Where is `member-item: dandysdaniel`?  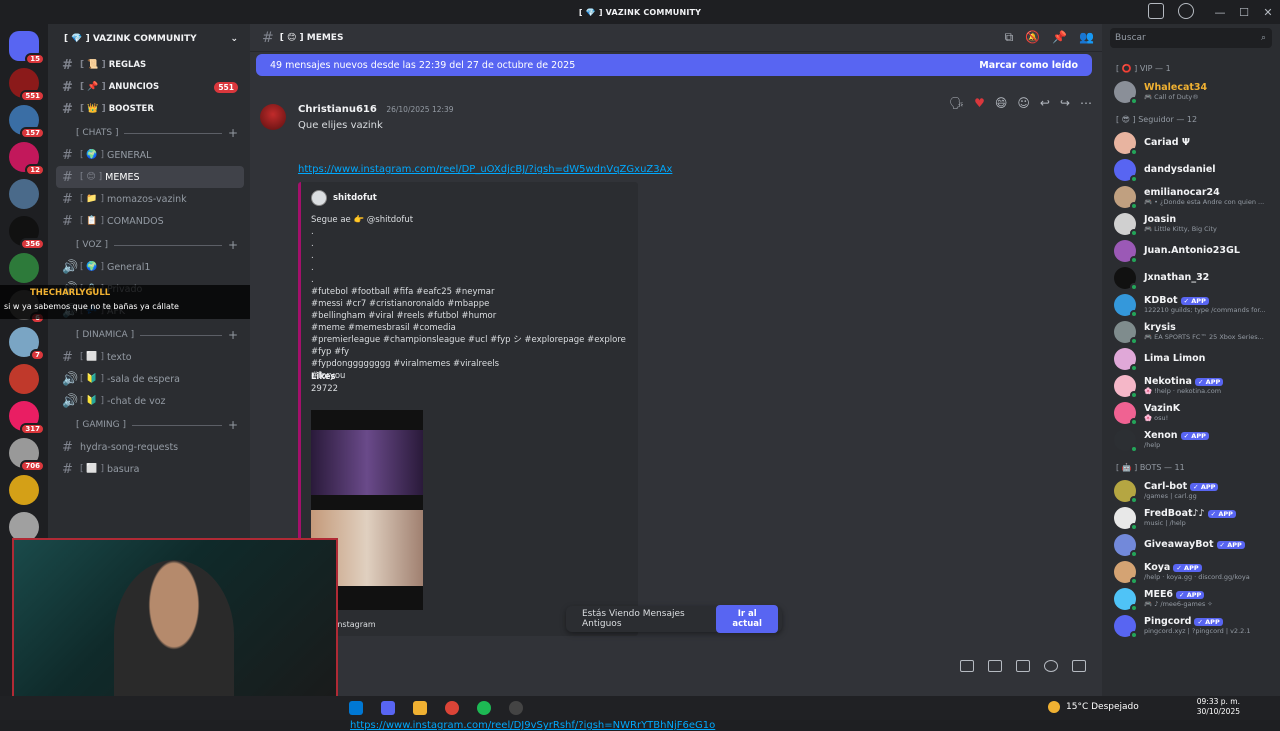 member-item: dandysdaniel is located at coordinates (1191, 169).